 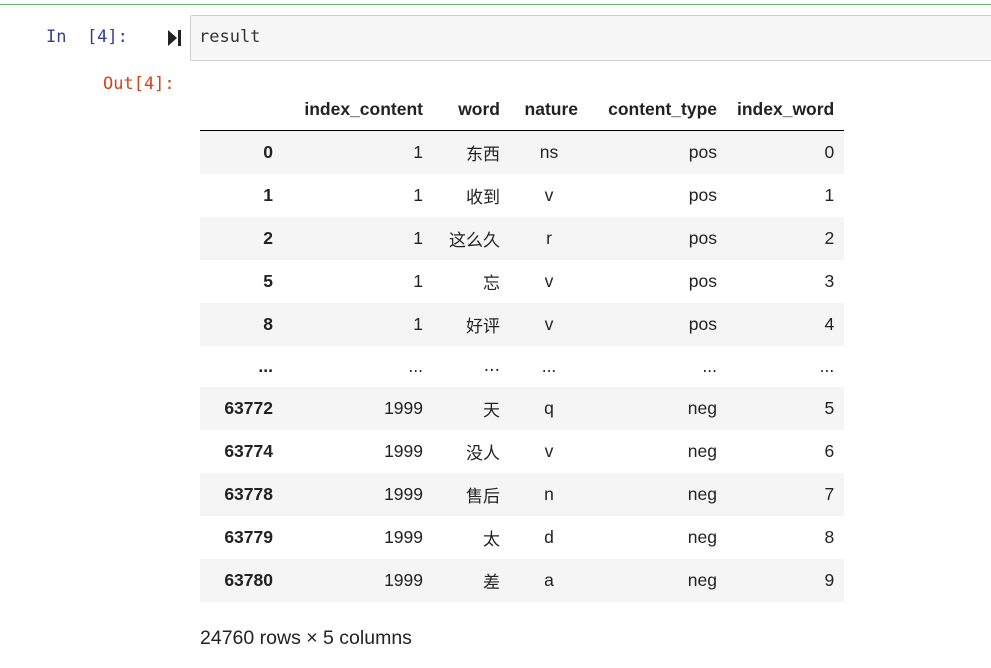 What do you see at coordinates (491, 539) in the screenshot?
I see `word-cell: 太` at bounding box center [491, 539].